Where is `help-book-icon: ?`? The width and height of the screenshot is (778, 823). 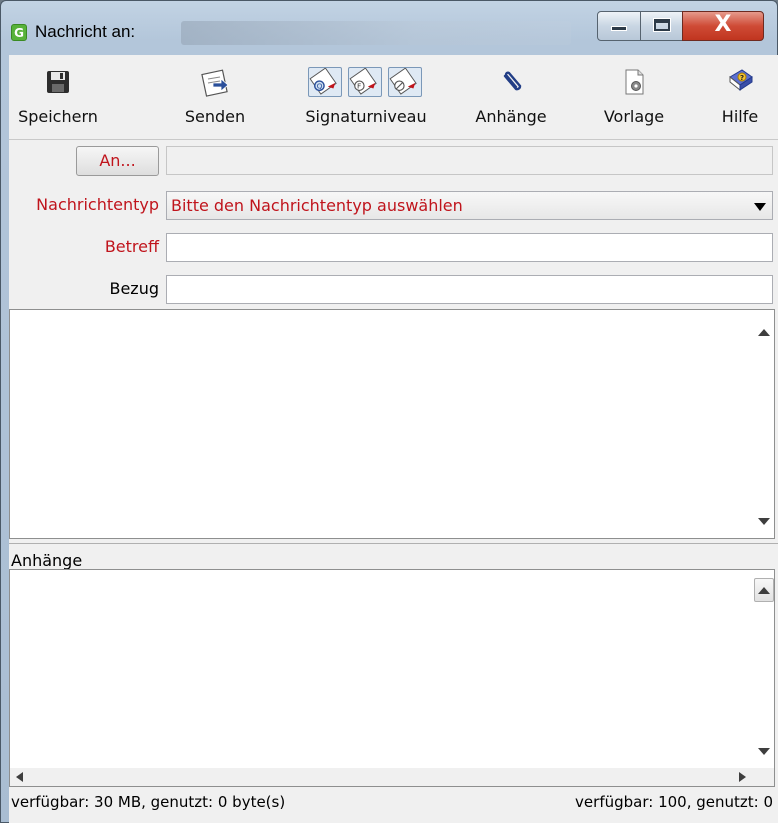 help-book-icon: ? is located at coordinates (741, 80).